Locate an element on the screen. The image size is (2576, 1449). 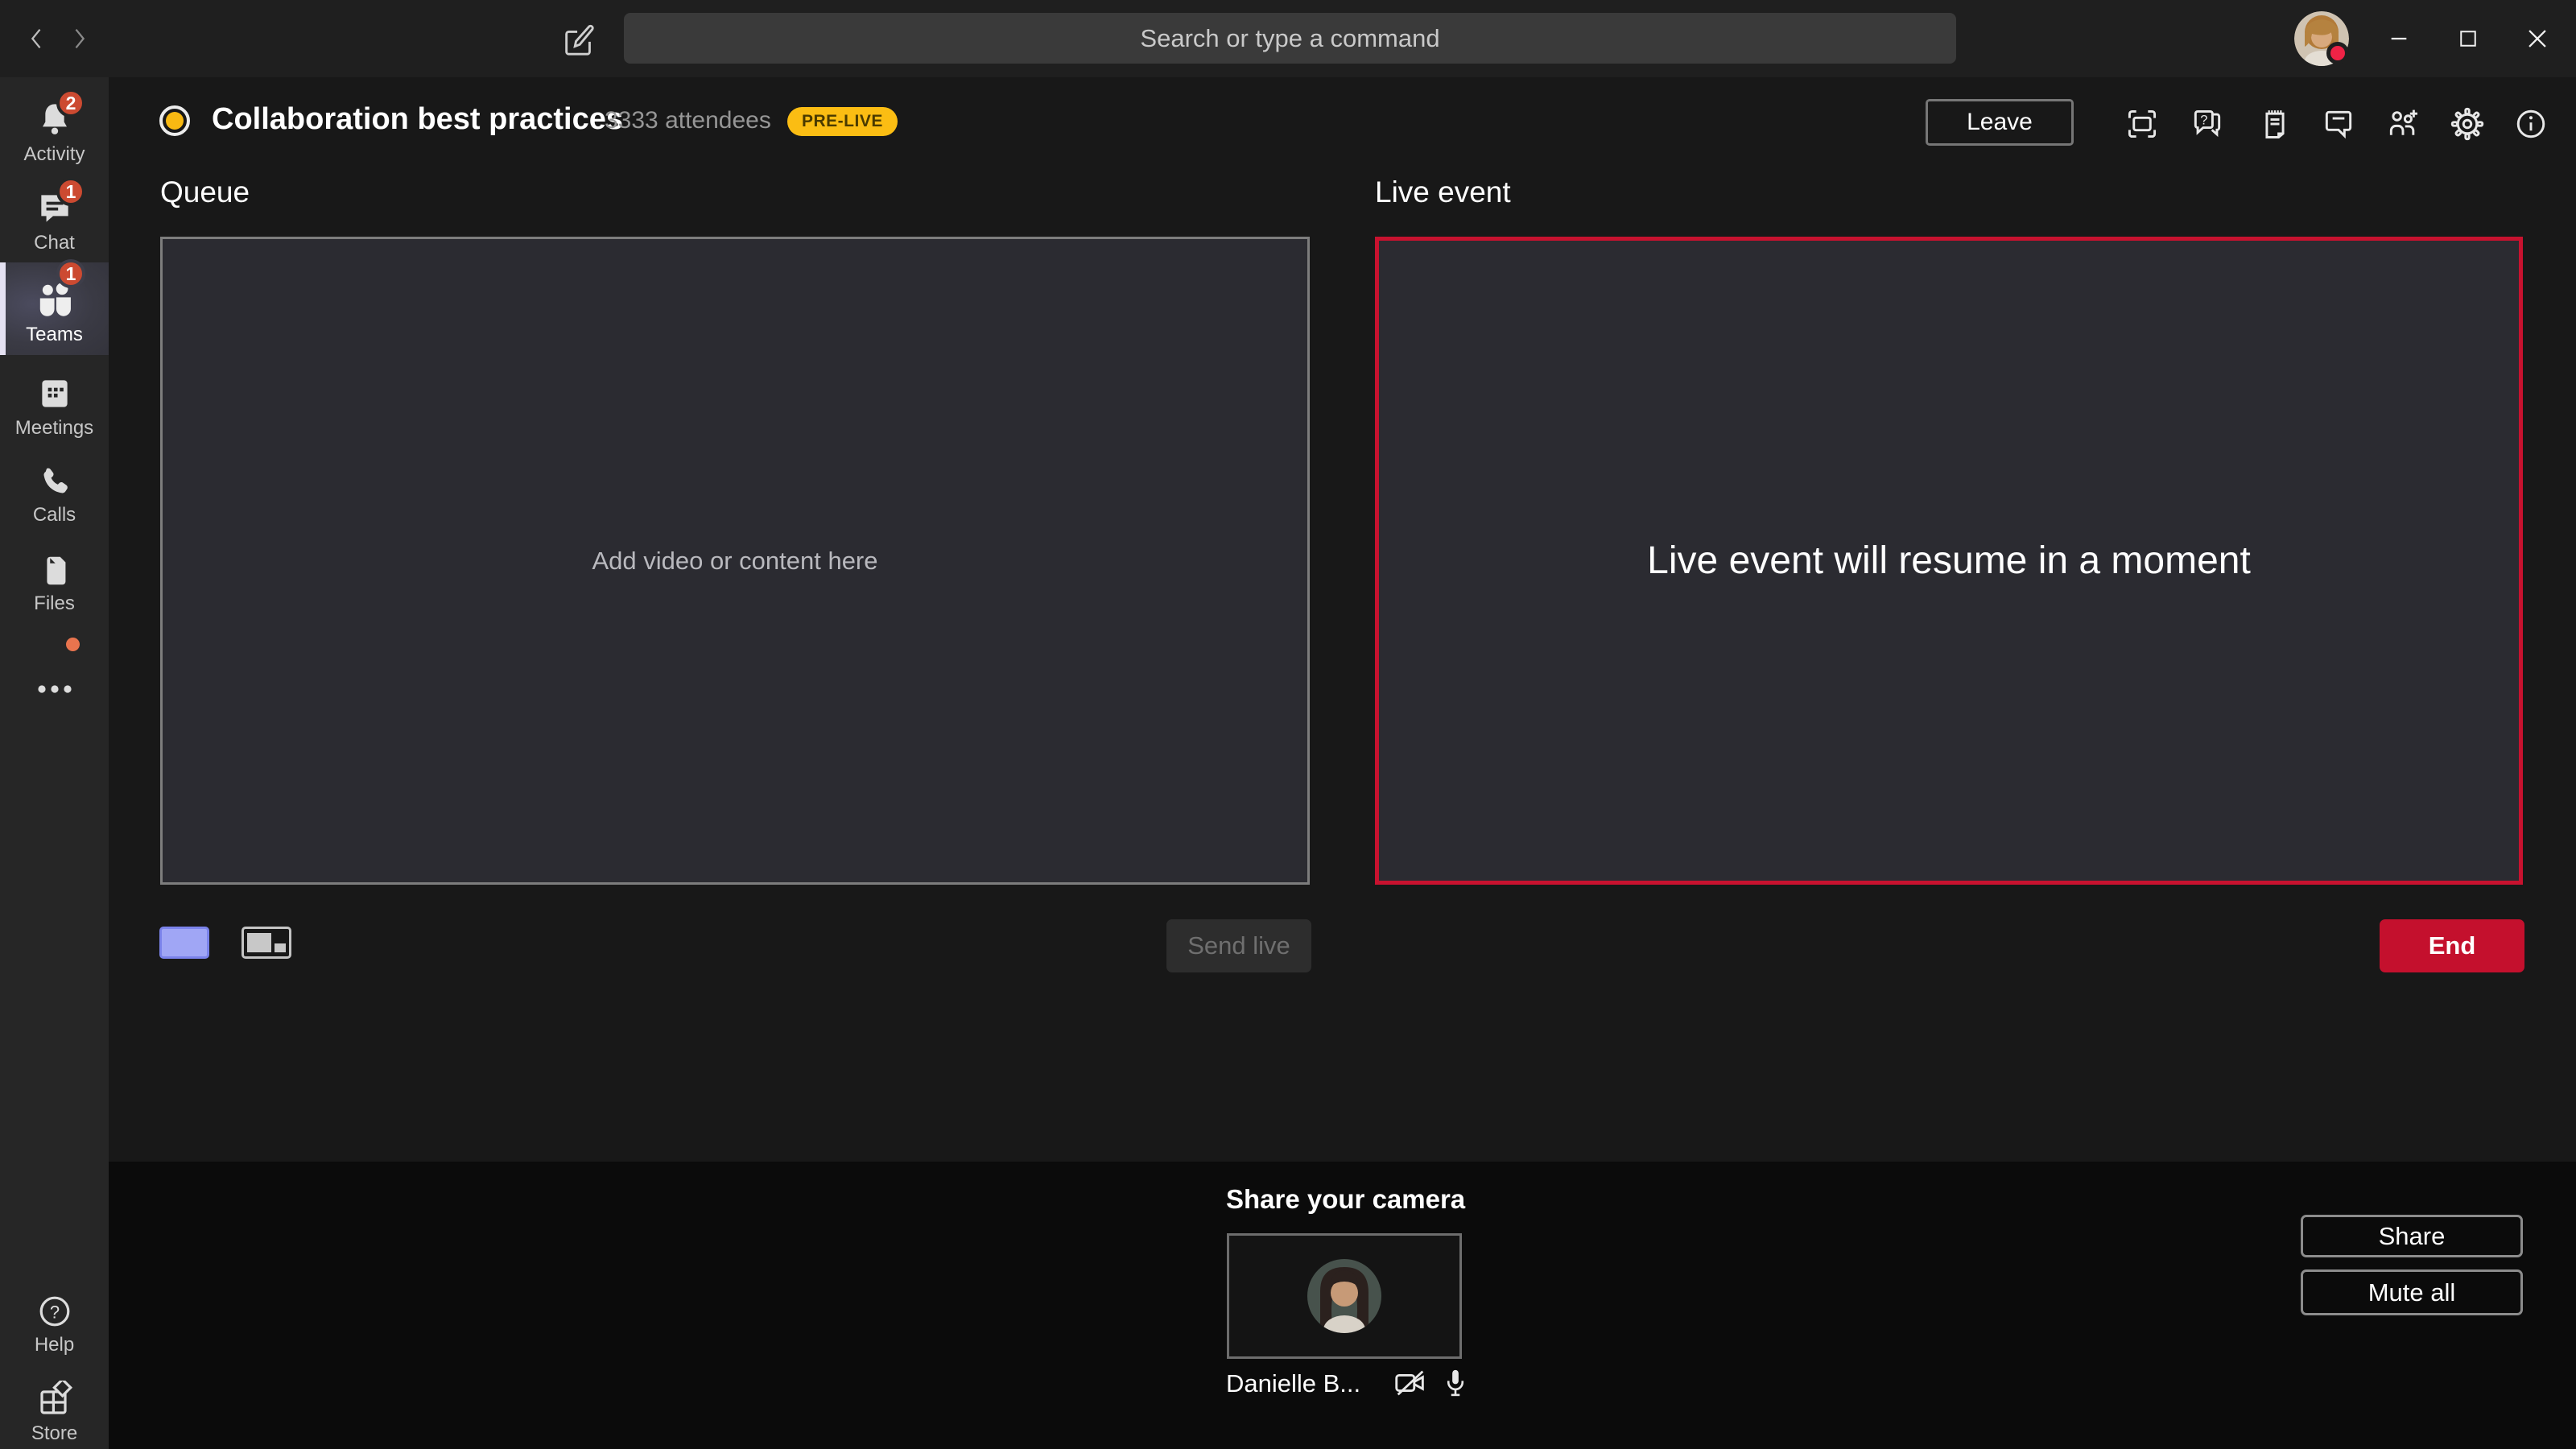
back-icon is located at coordinates (37, 39).